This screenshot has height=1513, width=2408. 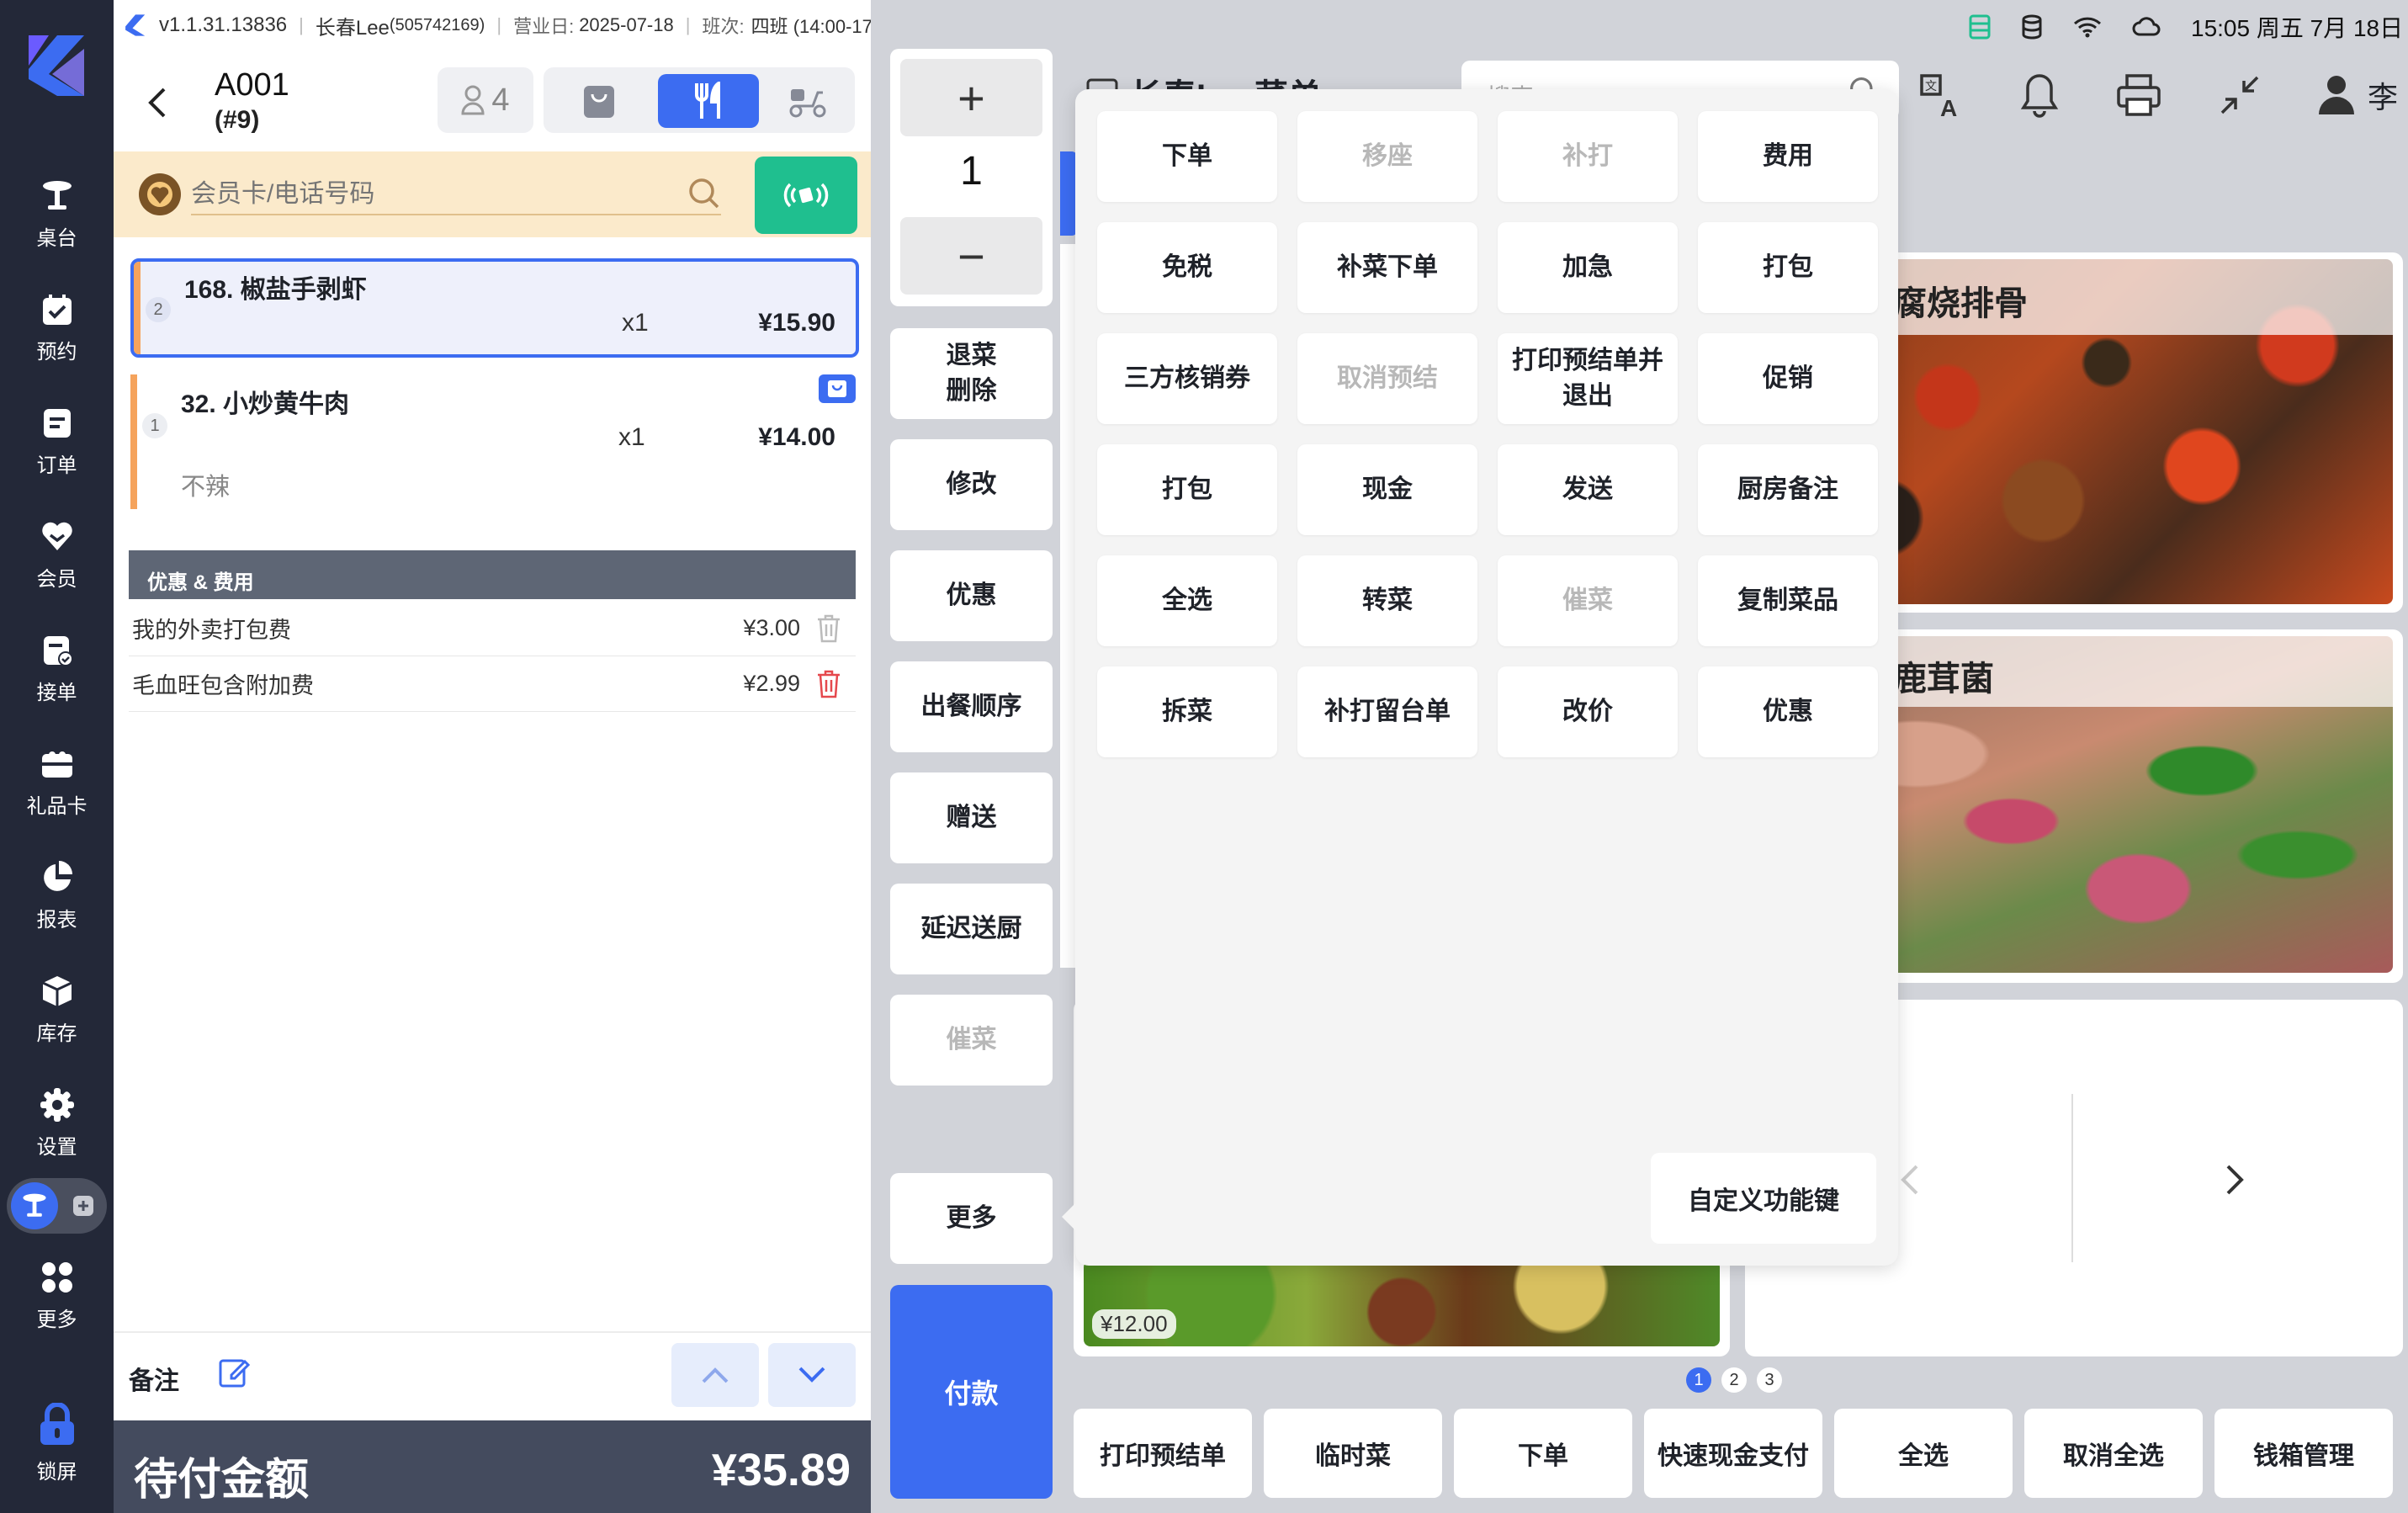 I want to click on nav-label: 桌台, so click(x=56, y=238).